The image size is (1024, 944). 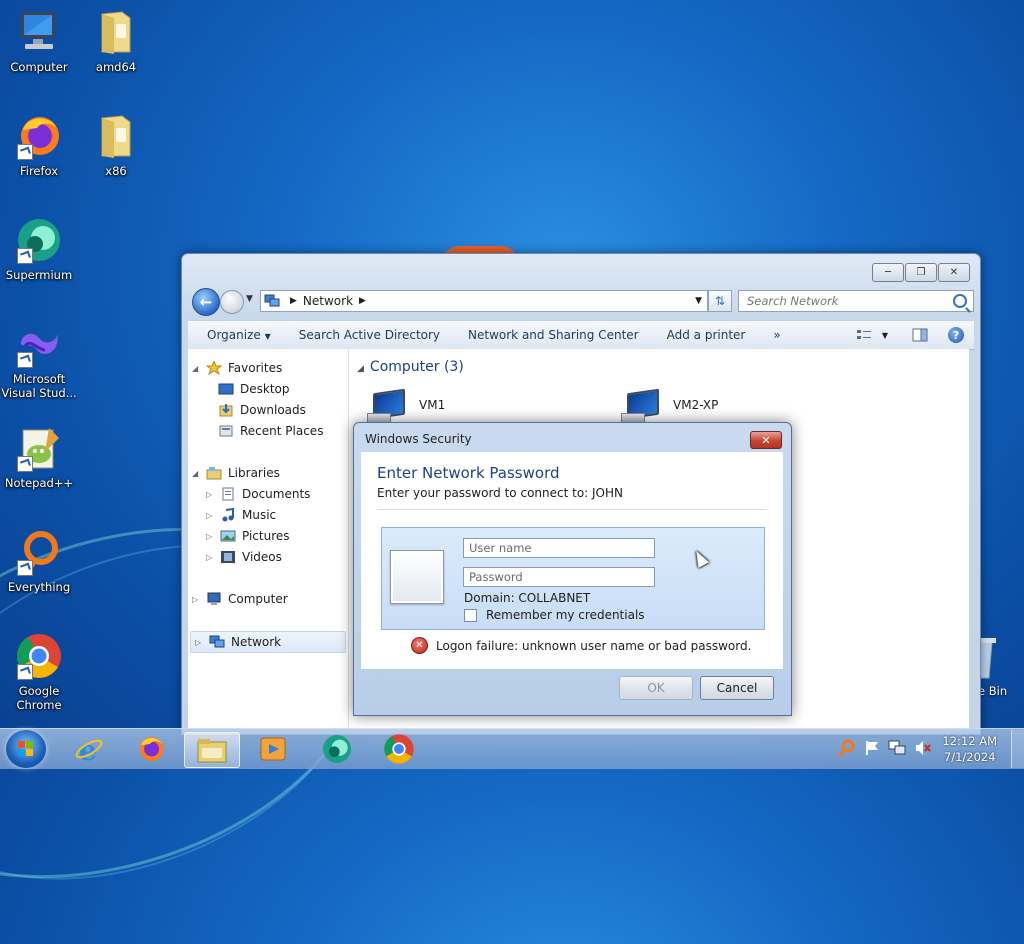 What do you see at coordinates (226, 389) in the screenshot?
I see `desktop-icon` at bounding box center [226, 389].